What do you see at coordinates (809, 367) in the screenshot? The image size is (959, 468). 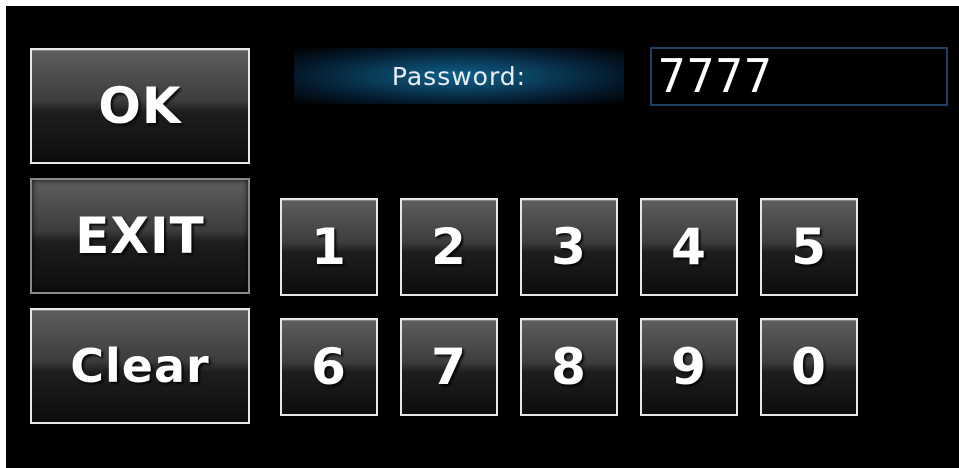 I see `key-0: 0` at bounding box center [809, 367].